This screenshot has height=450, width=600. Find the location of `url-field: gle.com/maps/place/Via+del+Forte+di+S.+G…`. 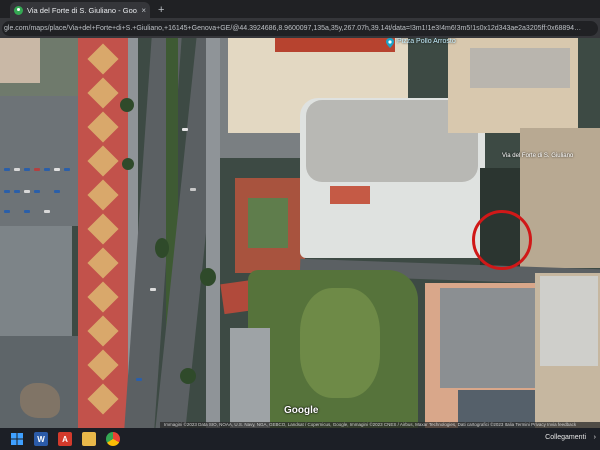

url-field: gle.com/maps/place/Via+del+Forte+di+S.+G… is located at coordinates (300, 28).